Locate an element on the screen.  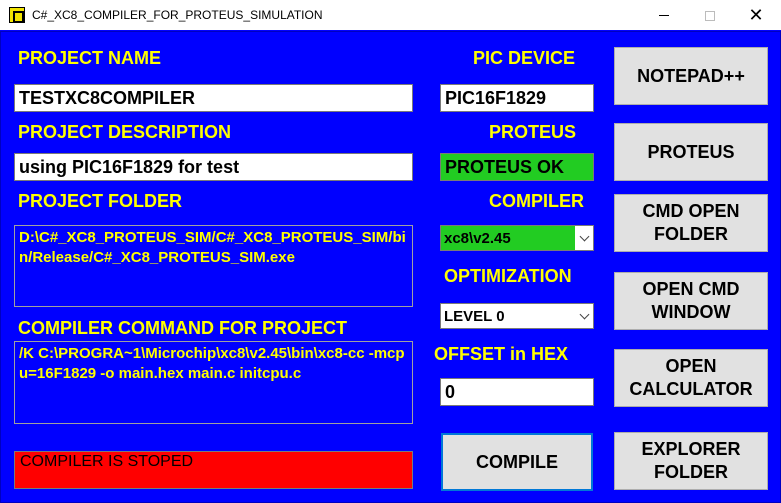
compiler-label: COMPILER is located at coordinates (537, 201).